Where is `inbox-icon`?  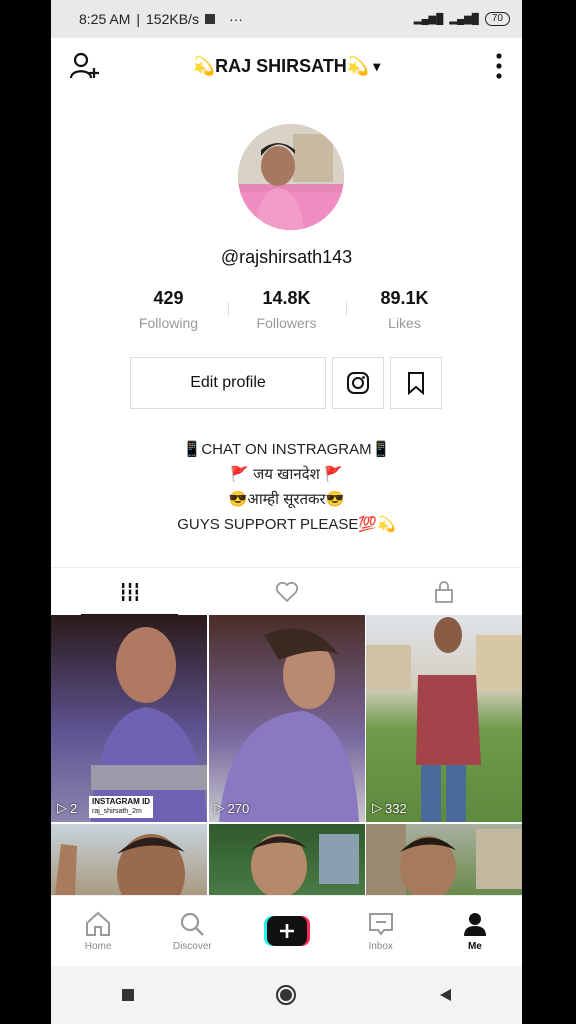
inbox-icon is located at coordinates (380, 924).